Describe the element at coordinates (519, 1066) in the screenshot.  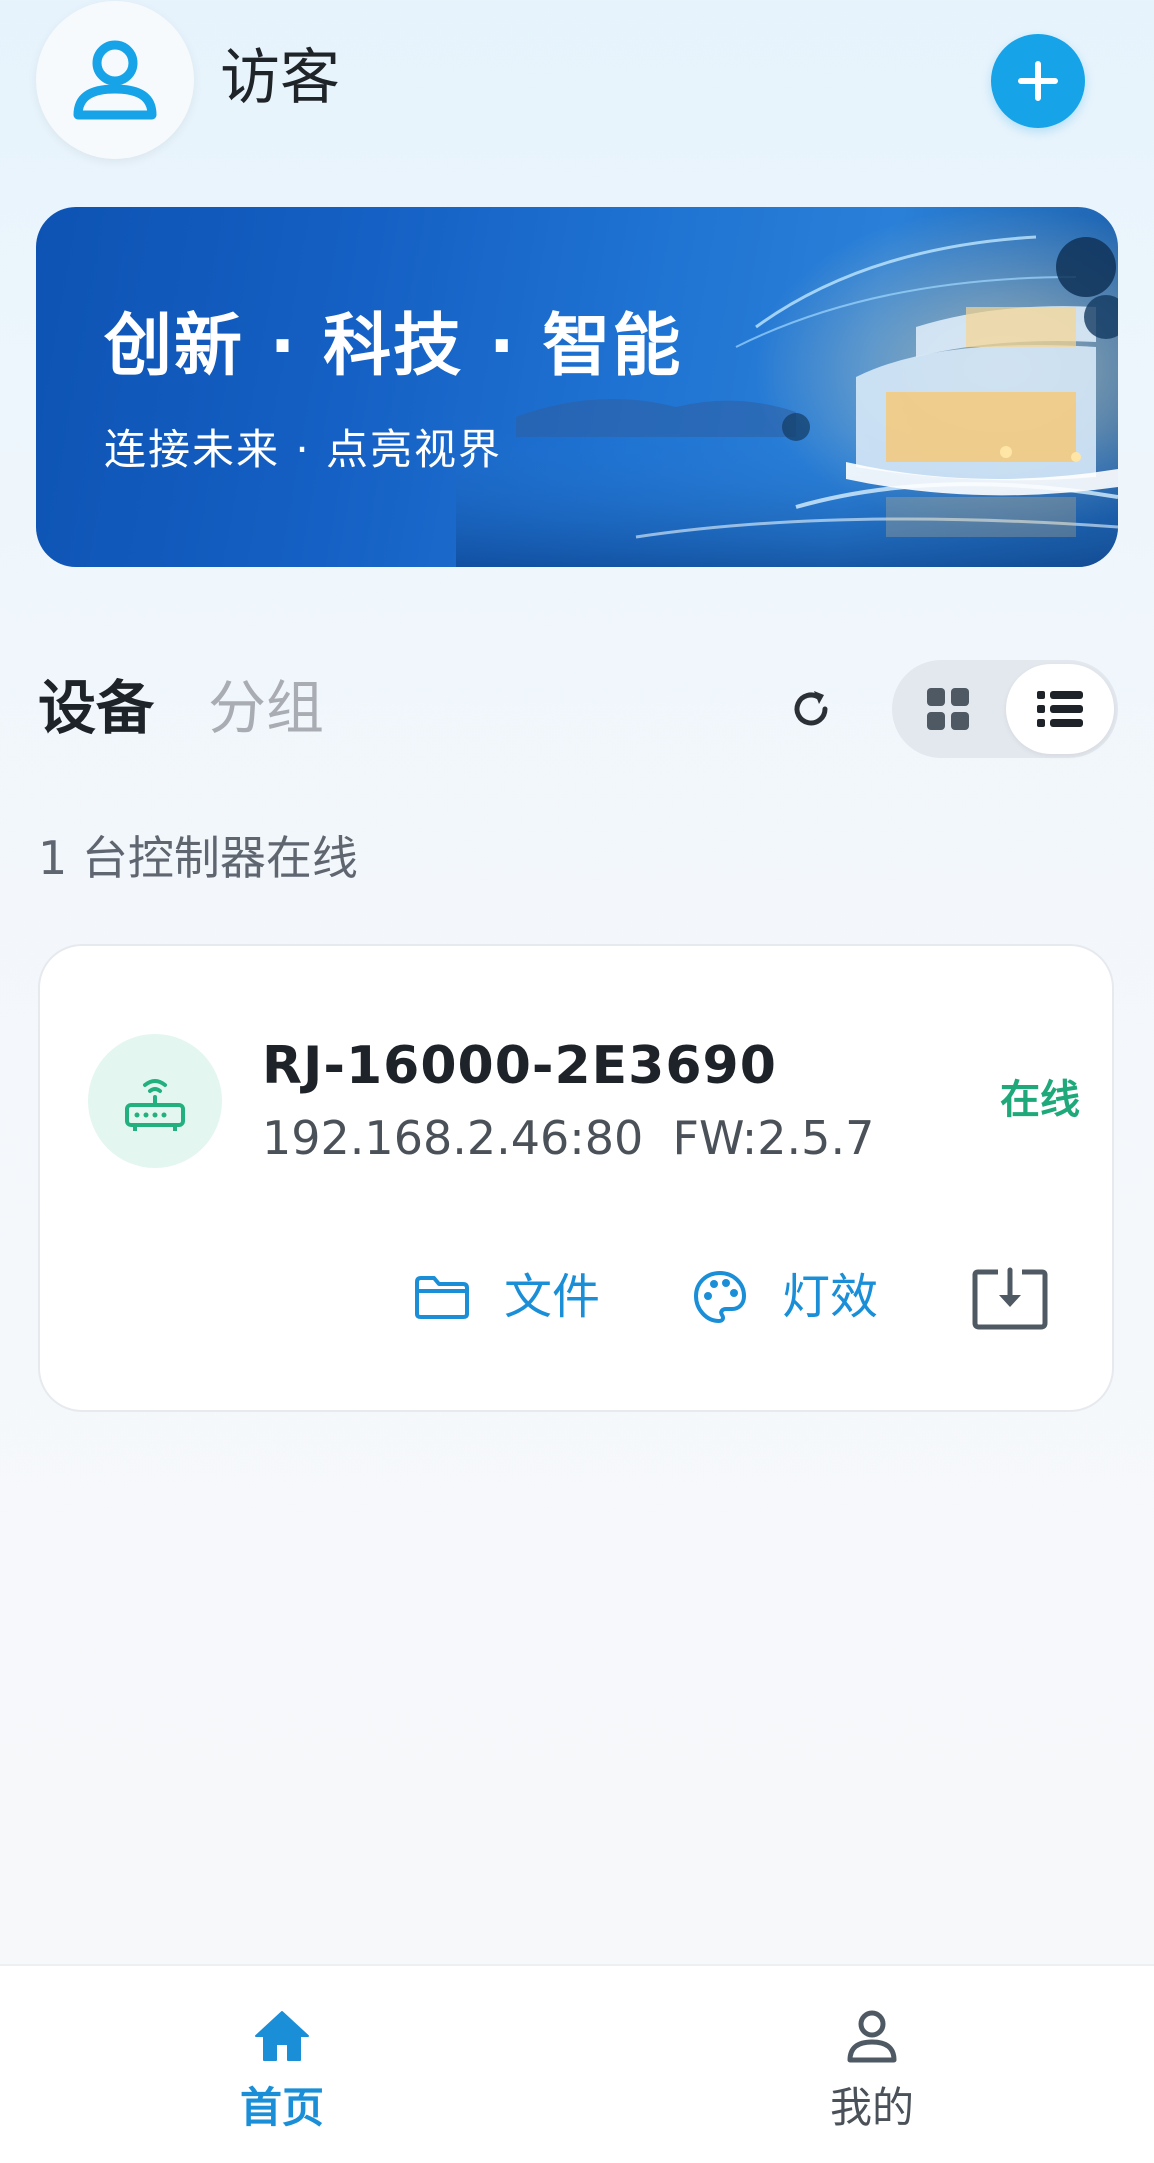
I see `device-name: RJ-16000-2E3690` at that location.